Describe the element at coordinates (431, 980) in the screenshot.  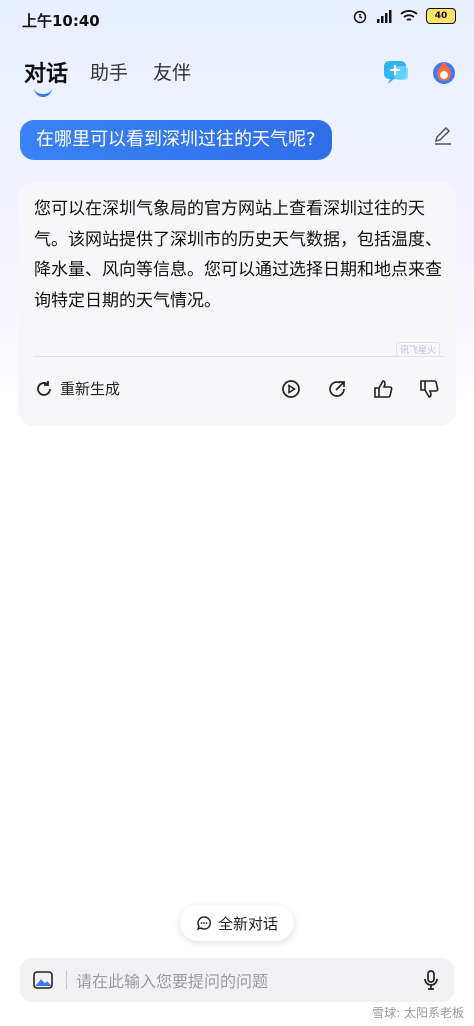
I see `microphone-icon` at that location.